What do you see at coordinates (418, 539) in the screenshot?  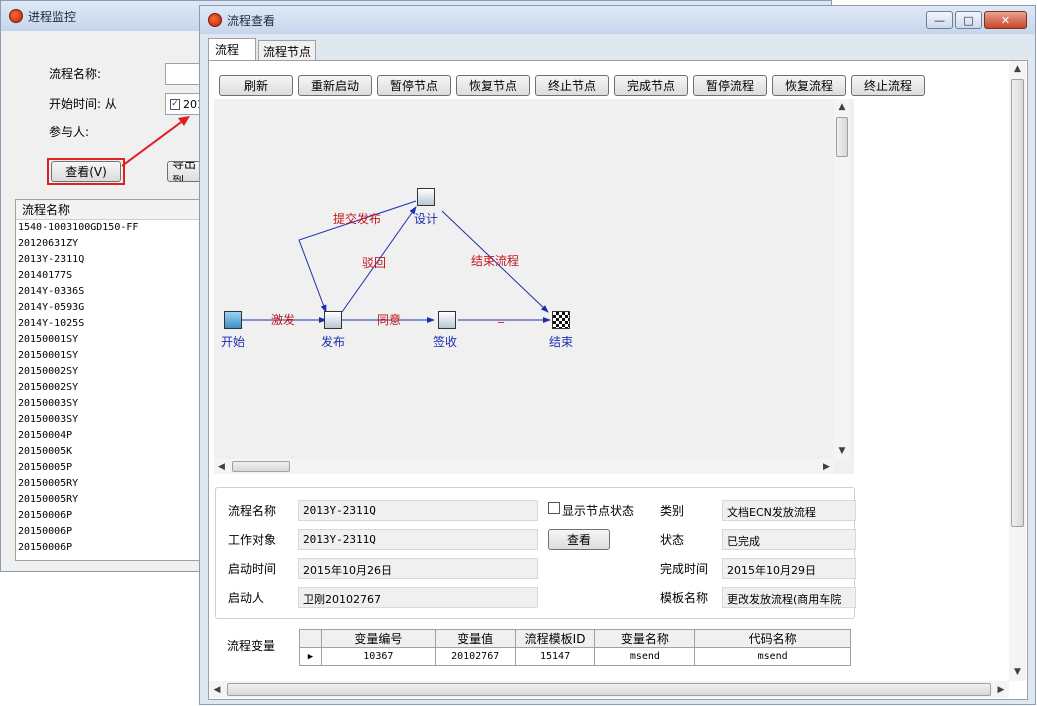 I see `info-work-object-value: 2013Y-2311Q` at bounding box center [418, 539].